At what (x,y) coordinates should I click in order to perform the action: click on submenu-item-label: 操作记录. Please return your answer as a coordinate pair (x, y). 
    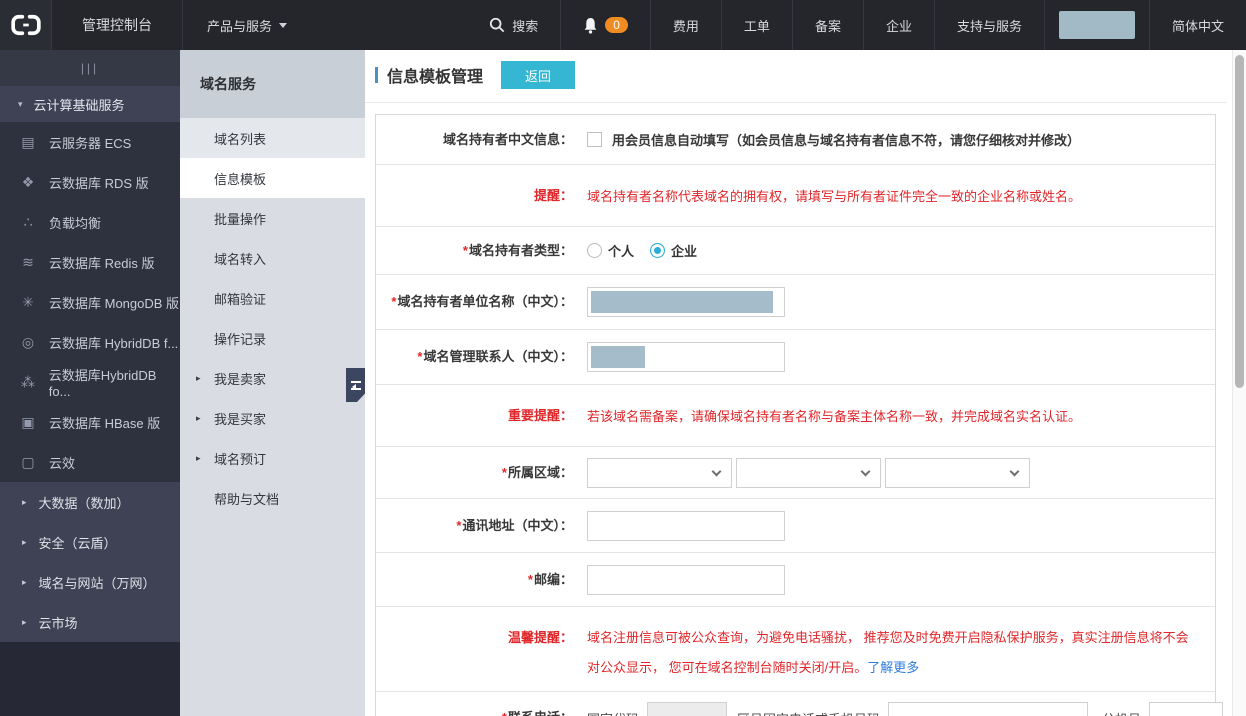
    Looking at the image, I should click on (240, 339).